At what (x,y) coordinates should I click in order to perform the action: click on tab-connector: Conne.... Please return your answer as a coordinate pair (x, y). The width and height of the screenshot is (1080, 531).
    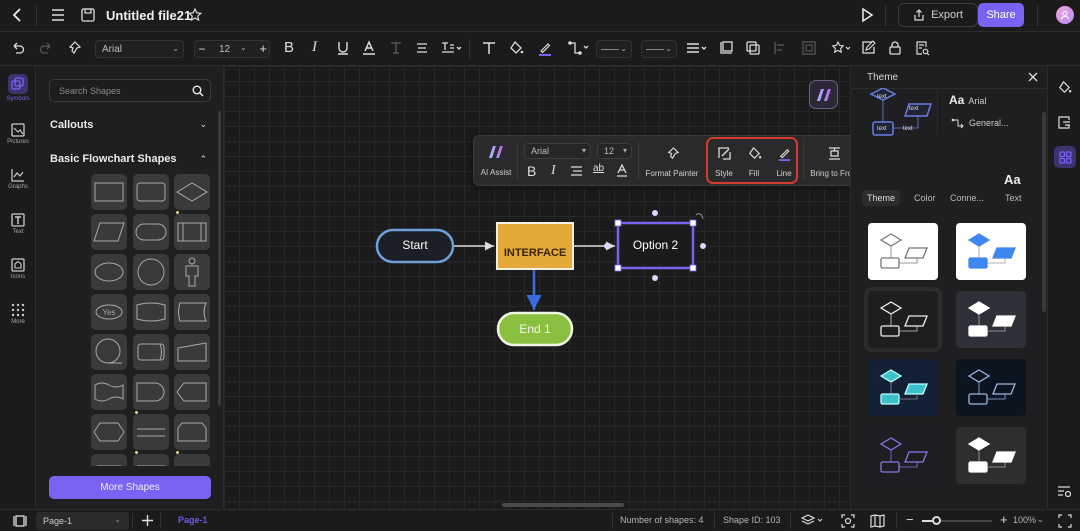
    Looking at the image, I should click on (967, 198).